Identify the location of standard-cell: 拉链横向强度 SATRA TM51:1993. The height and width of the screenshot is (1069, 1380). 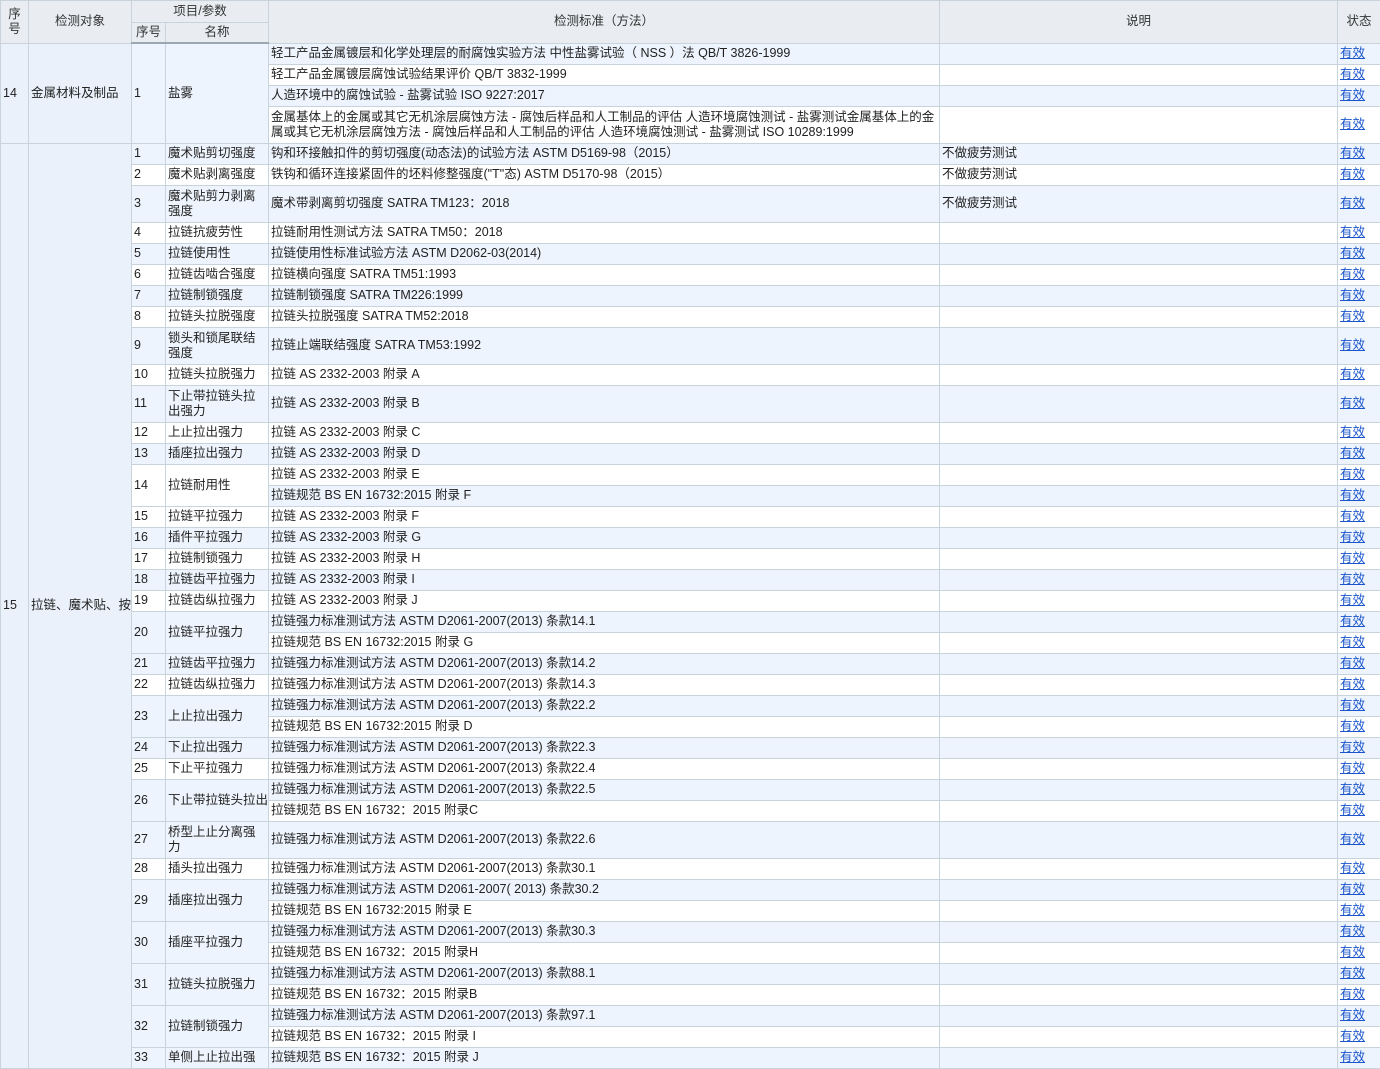
(604, 274).